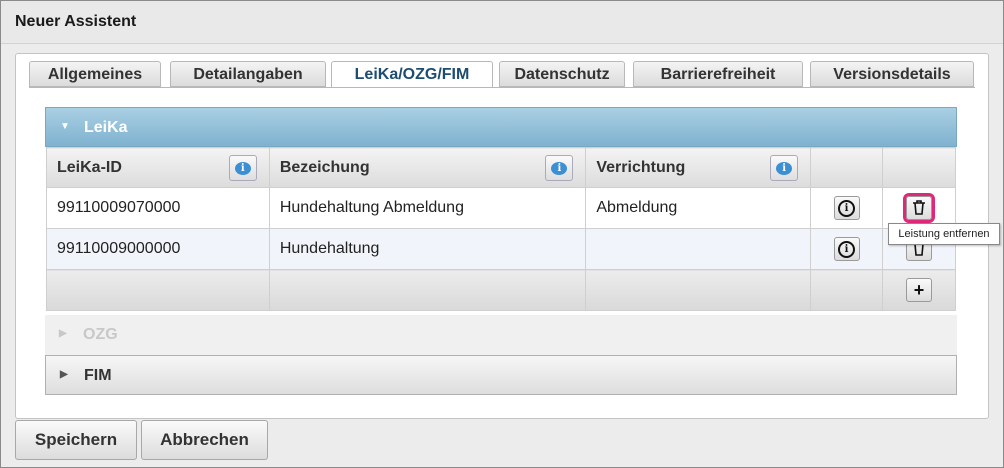  I want to click on cell-bezeichnung: Hundehaltung Abmeldung, so click(427, 208).